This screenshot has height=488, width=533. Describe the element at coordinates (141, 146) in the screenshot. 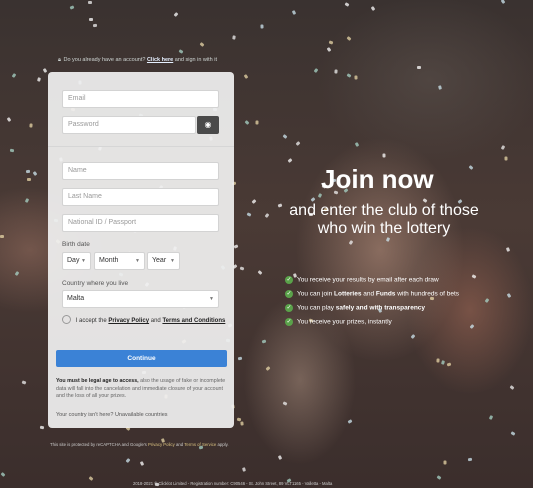

I see `section-divider` at that location.